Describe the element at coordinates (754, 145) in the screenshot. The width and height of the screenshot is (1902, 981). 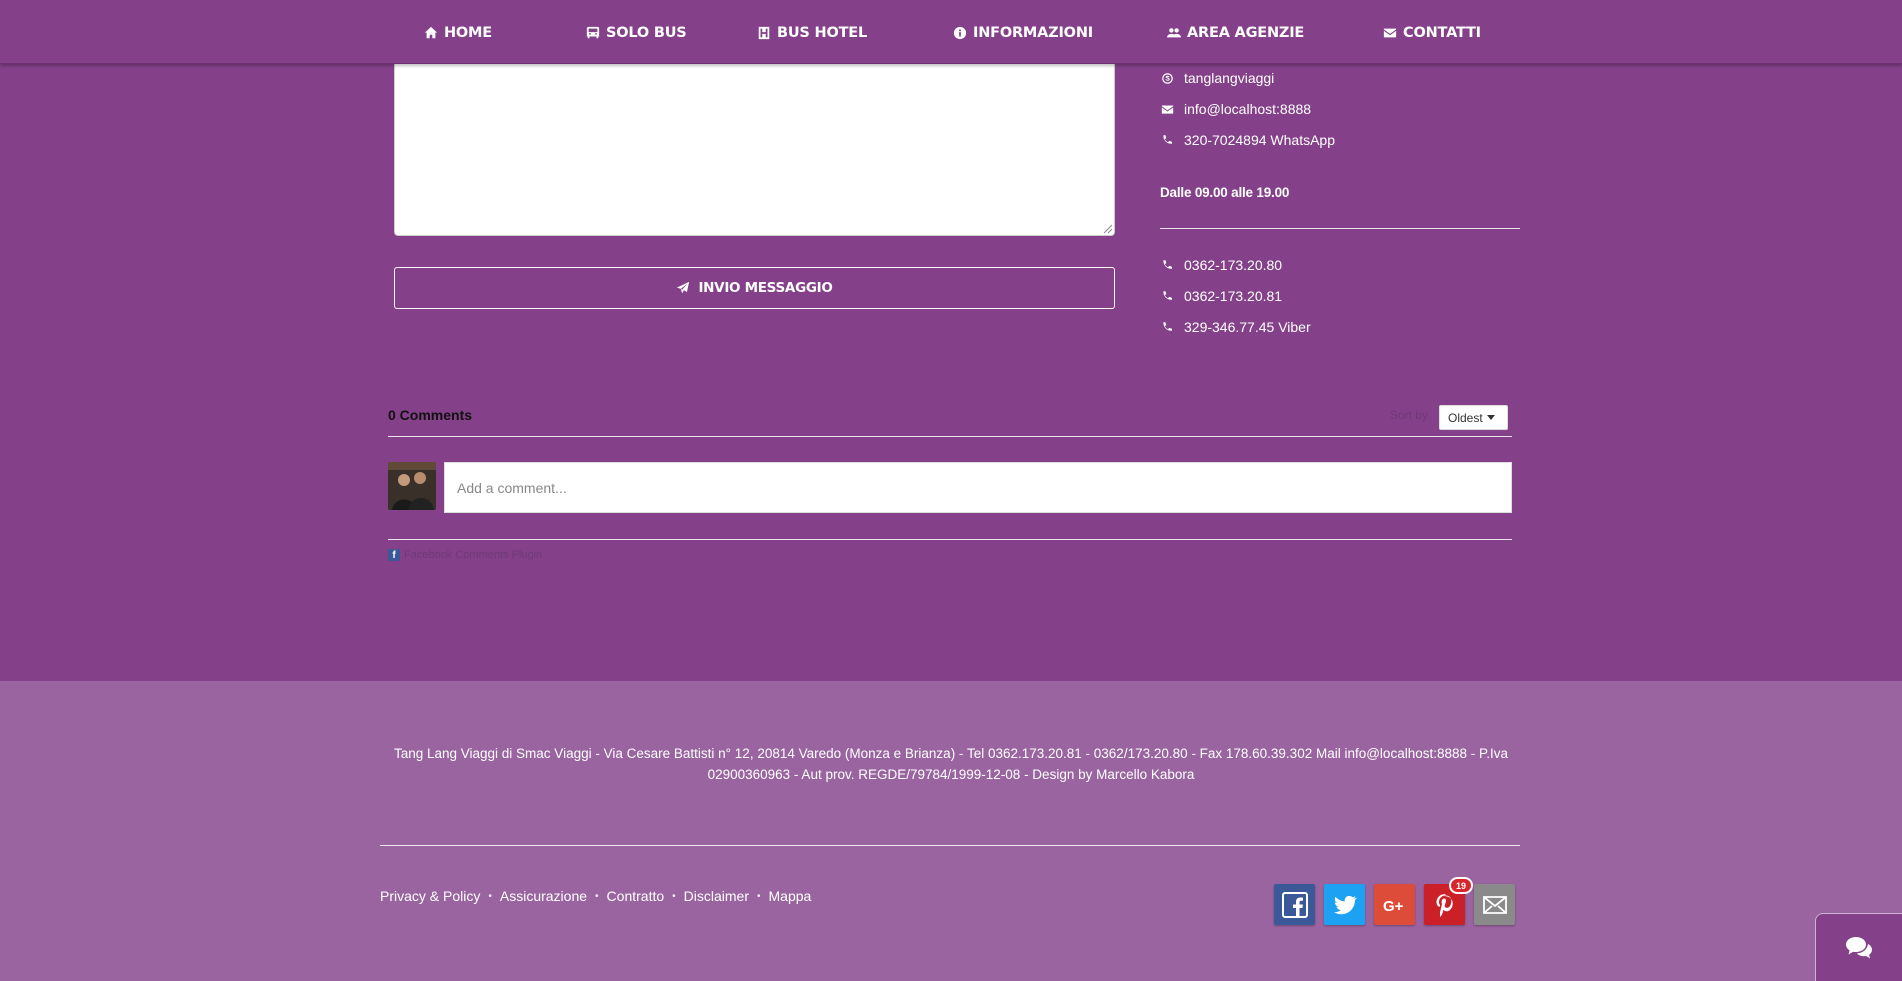
I see `message-textarea` at that location.